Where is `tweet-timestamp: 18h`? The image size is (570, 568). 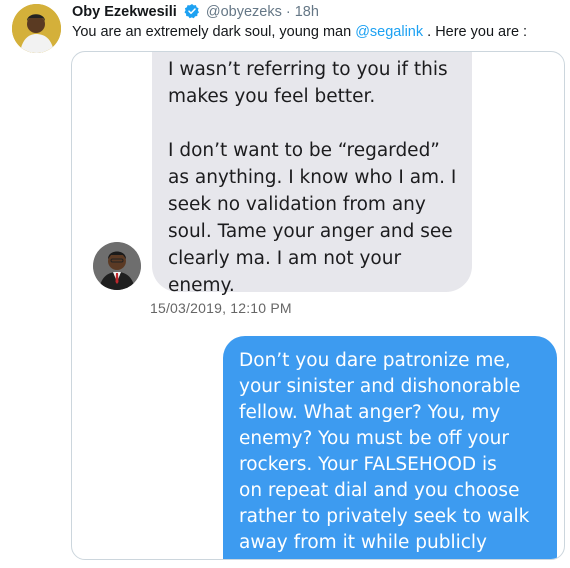
tweet-timestamp: 18h is located at coordinates (307, 12).